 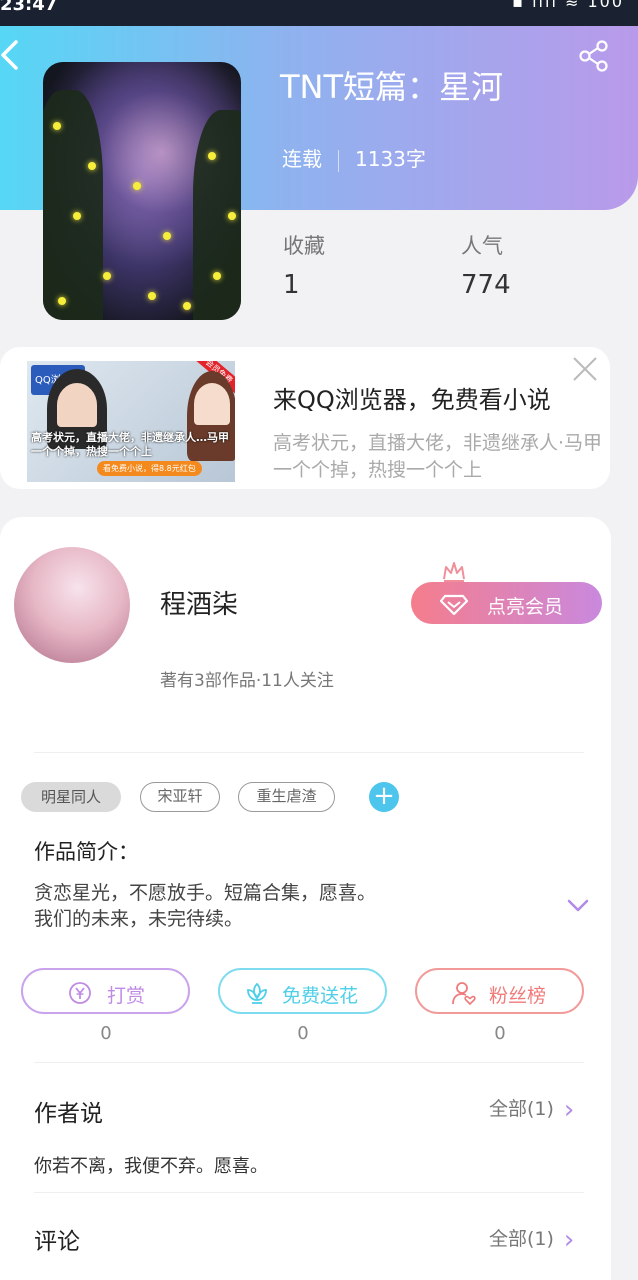 I want to click on ad-description: 高考状元，直播大佬，非遗继承人·马甲一个个掉，热搜一个个上, so click(x=438, y=456).